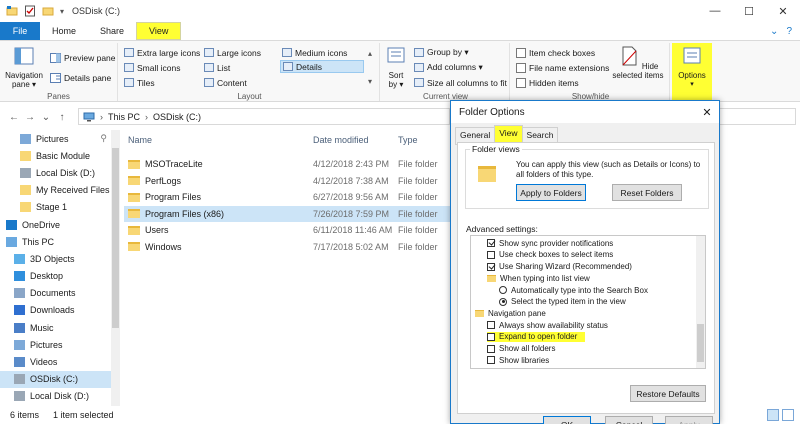  I want to click on sidebar-item: Documents, so click(55, 293).